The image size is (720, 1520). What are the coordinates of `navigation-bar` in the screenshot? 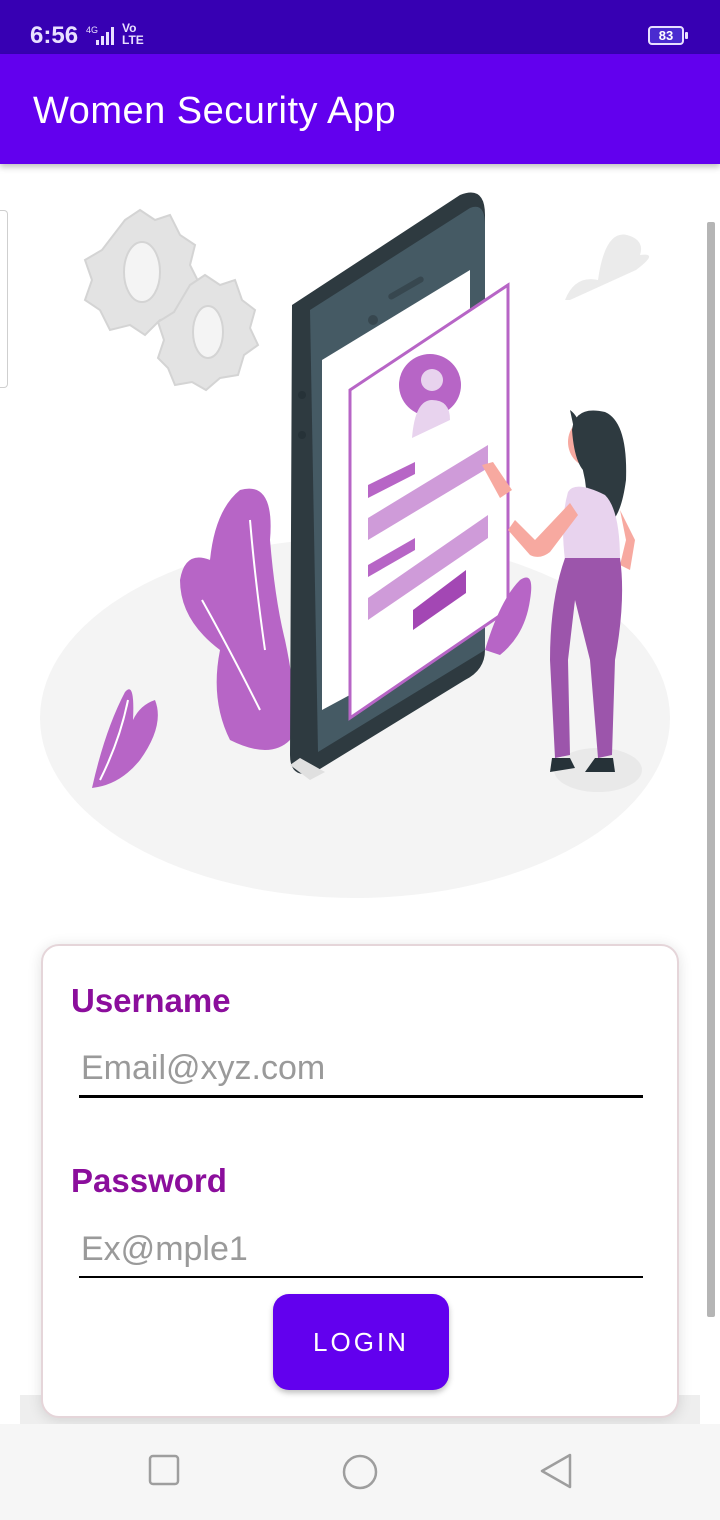 It's located at (360, 1472).